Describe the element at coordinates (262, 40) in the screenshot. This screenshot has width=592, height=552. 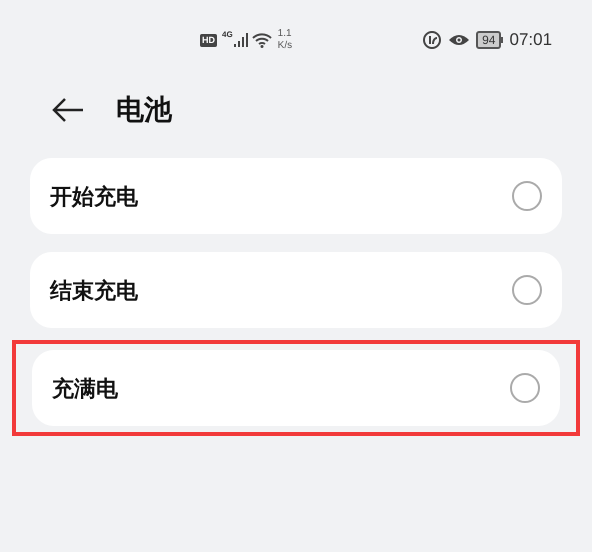
I see `wifi-icon` at that location.